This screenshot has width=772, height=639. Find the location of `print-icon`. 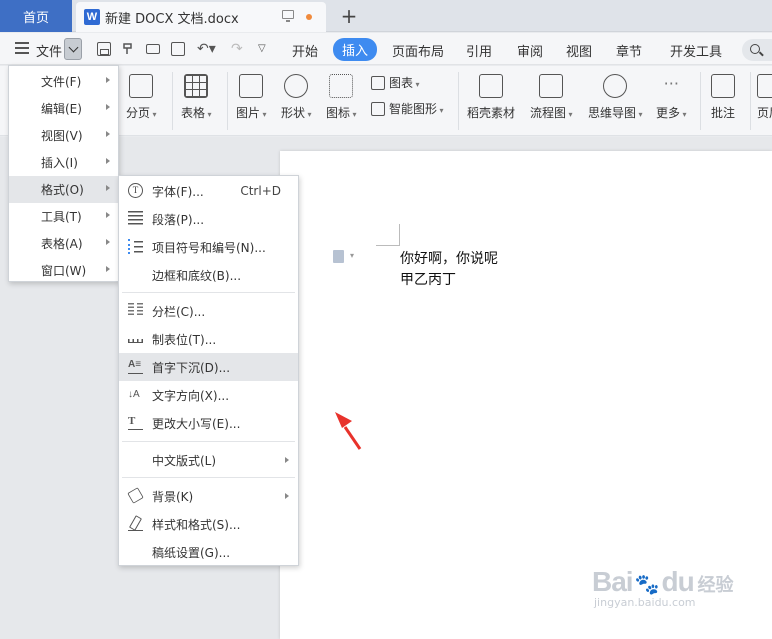

print-icon is located at coordinates (153, 49).